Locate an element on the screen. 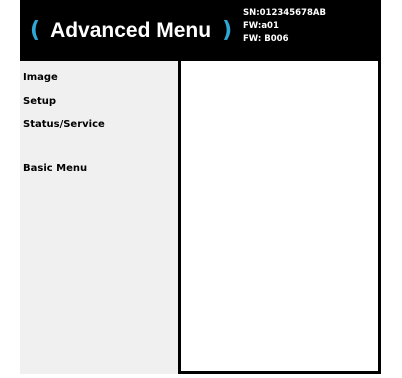 This screenshot has height=378, width=402. menu-item-image: Image is located at coordinates (40, 78).